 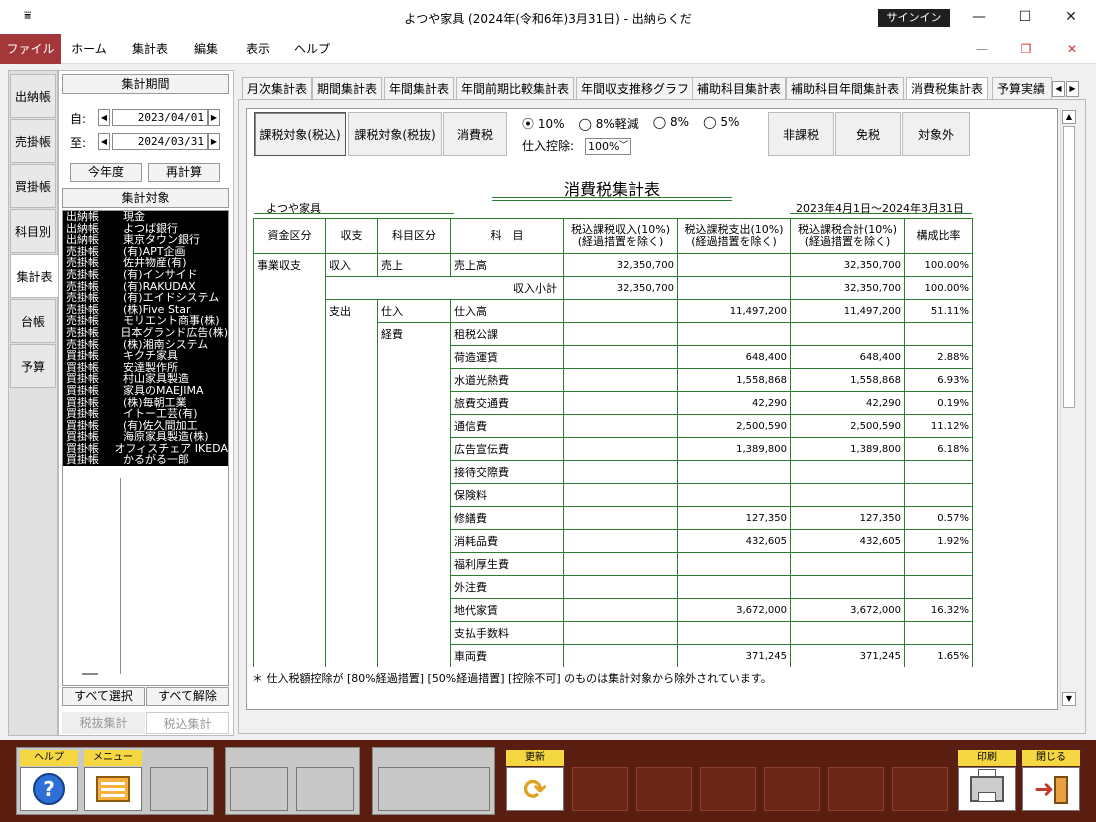 I want to click on tab-cashbook: 出納帳, so click(x=33, y=96).